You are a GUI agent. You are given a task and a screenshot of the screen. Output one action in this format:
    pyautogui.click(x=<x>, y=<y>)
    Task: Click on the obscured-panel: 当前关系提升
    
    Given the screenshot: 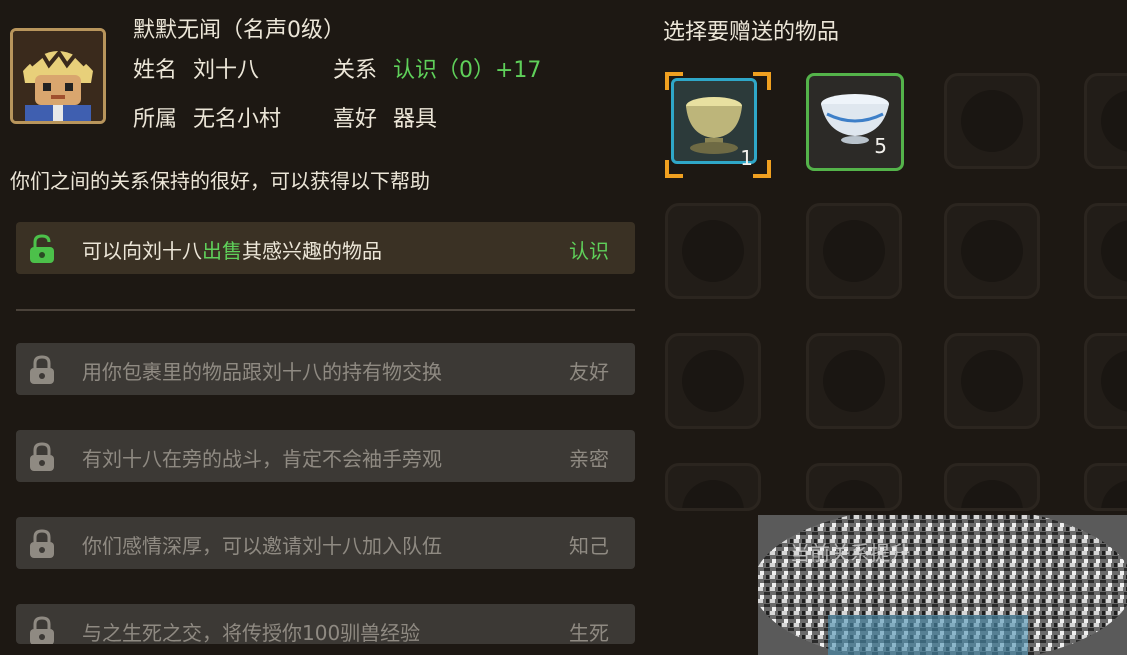 What is the action you would take?
    pyautogui.click(x=942, y=585)
    